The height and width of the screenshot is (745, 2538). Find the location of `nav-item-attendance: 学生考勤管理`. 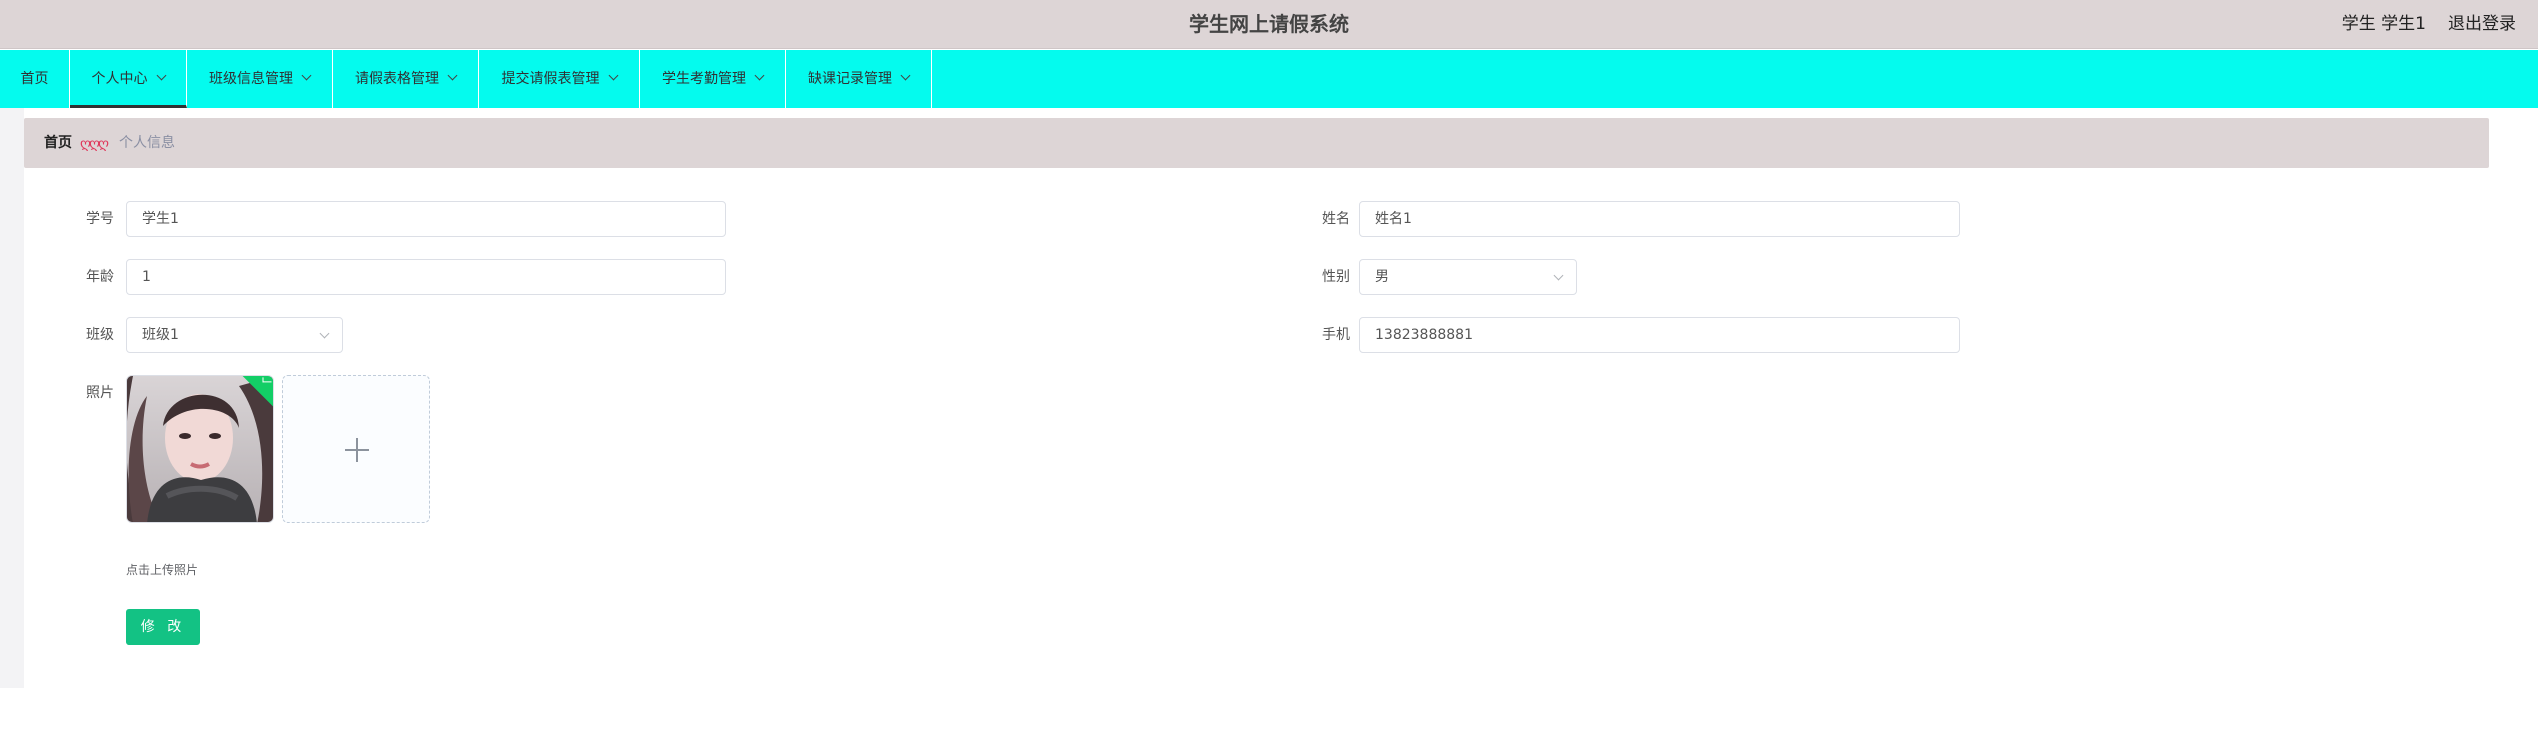

nav-item-attendance: 学生考勤管理 is located at coordinates (713, 79).